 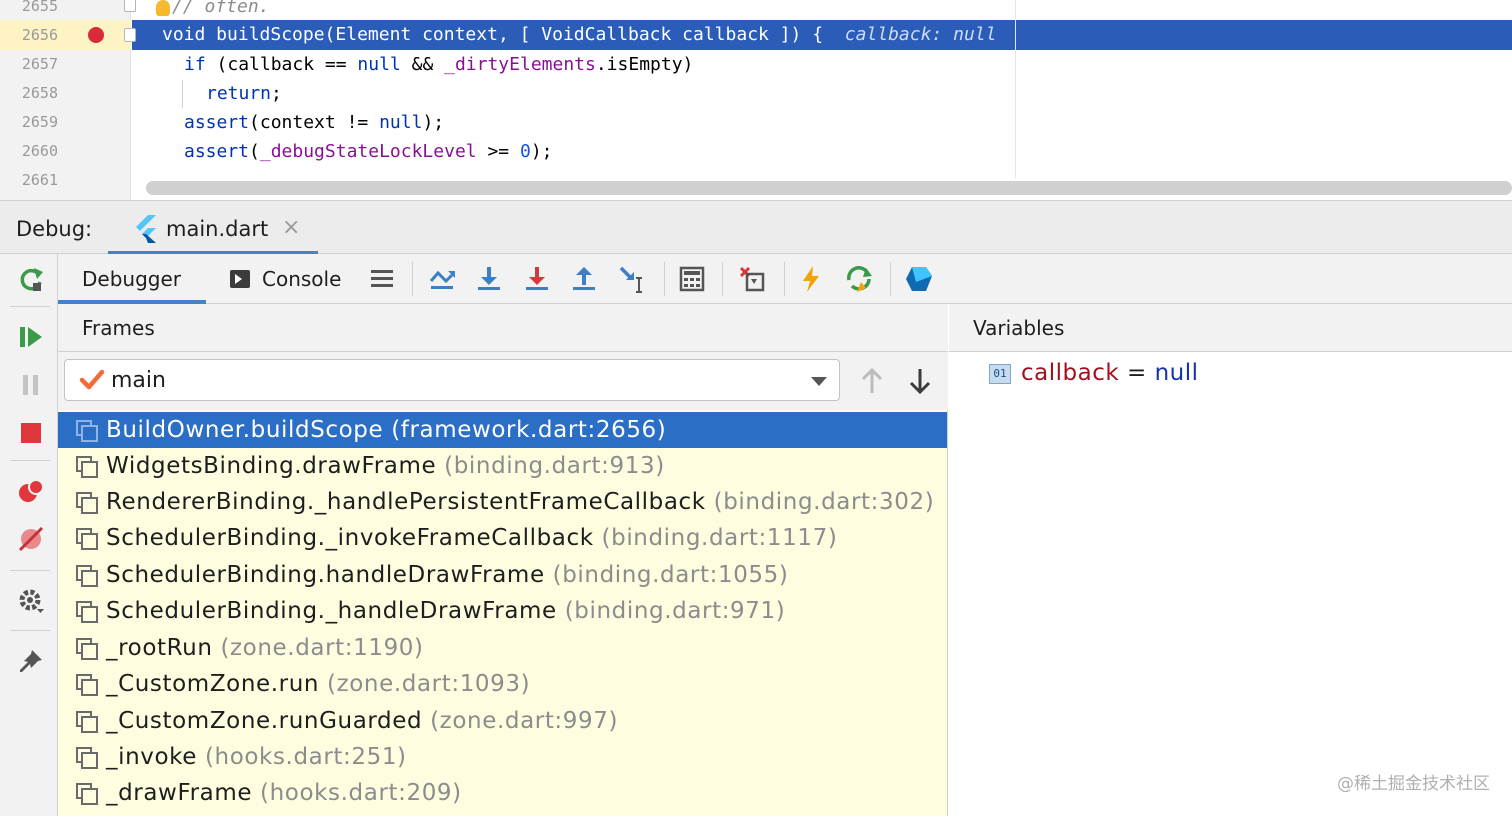 I want to click on settings-button, so click(x=31, y=601).